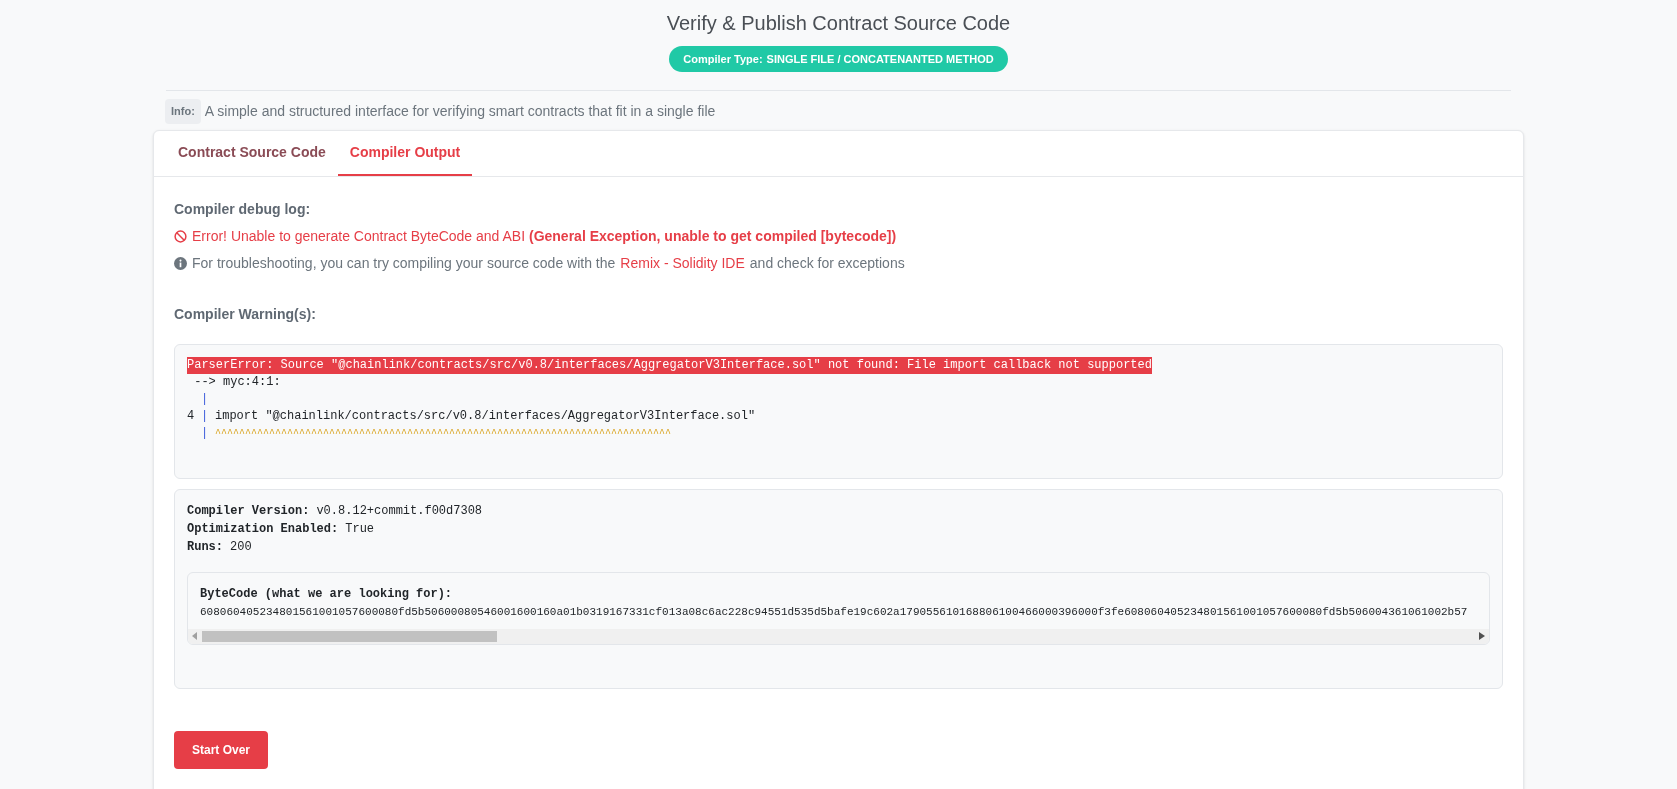 This screenshot has height=789, width=1677. What do you see at coordinates (838, 636) in the screenshot?
I see `horizontal-scrollbar` at bounding box center [838, 636].